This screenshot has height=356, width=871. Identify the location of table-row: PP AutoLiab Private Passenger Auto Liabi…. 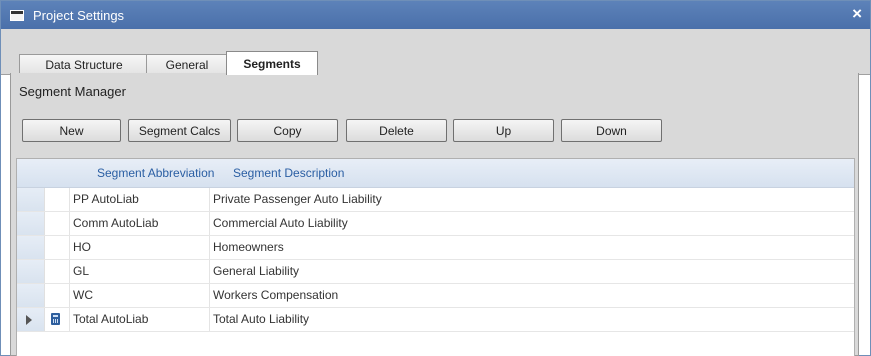
(435, 200).